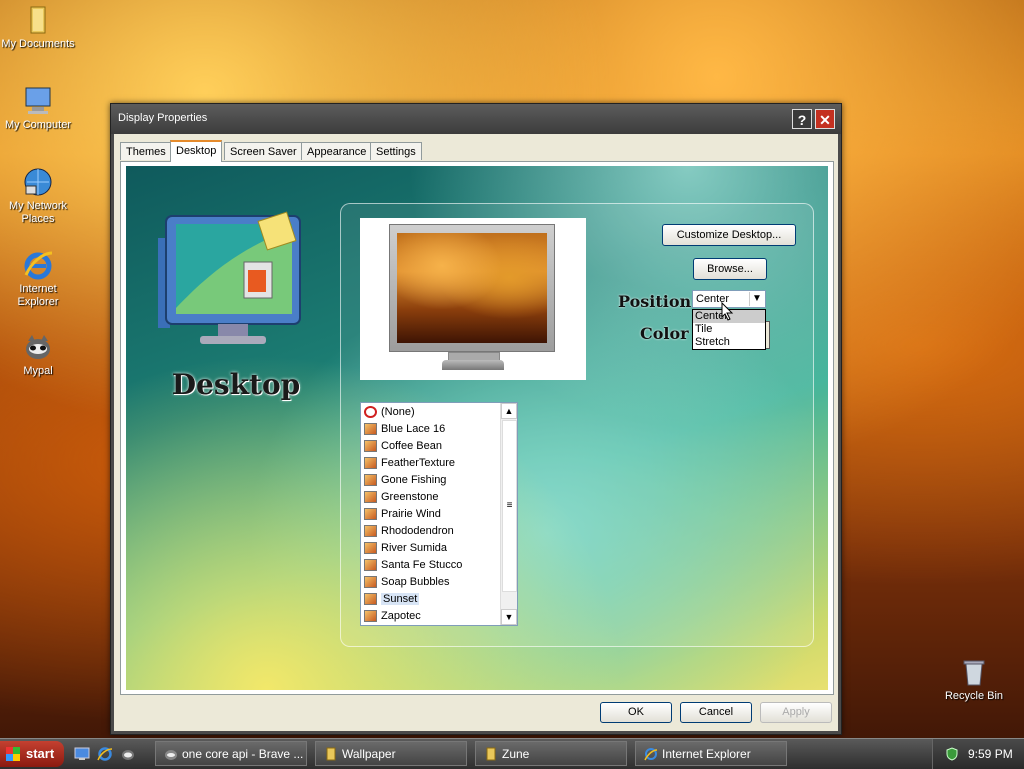 The image size is (1024, 769). Describe the element at coordinates (146, 151) in the screenshot. I see `tab-themes: Themes` at that location.